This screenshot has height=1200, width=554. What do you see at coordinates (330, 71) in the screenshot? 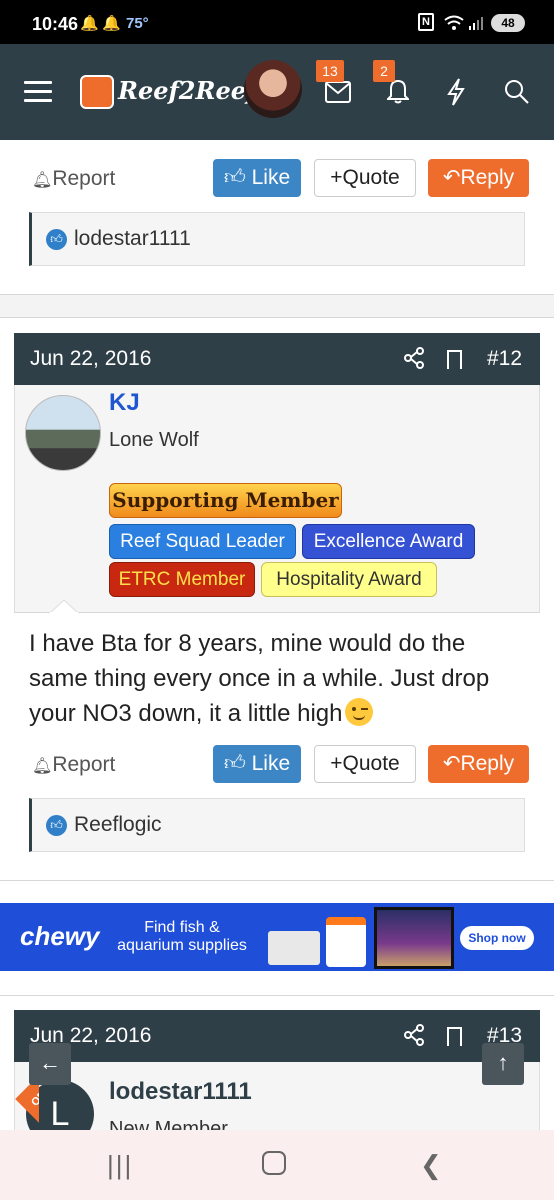
I see `messages-badge: 13` at bounding box center [330, 71].